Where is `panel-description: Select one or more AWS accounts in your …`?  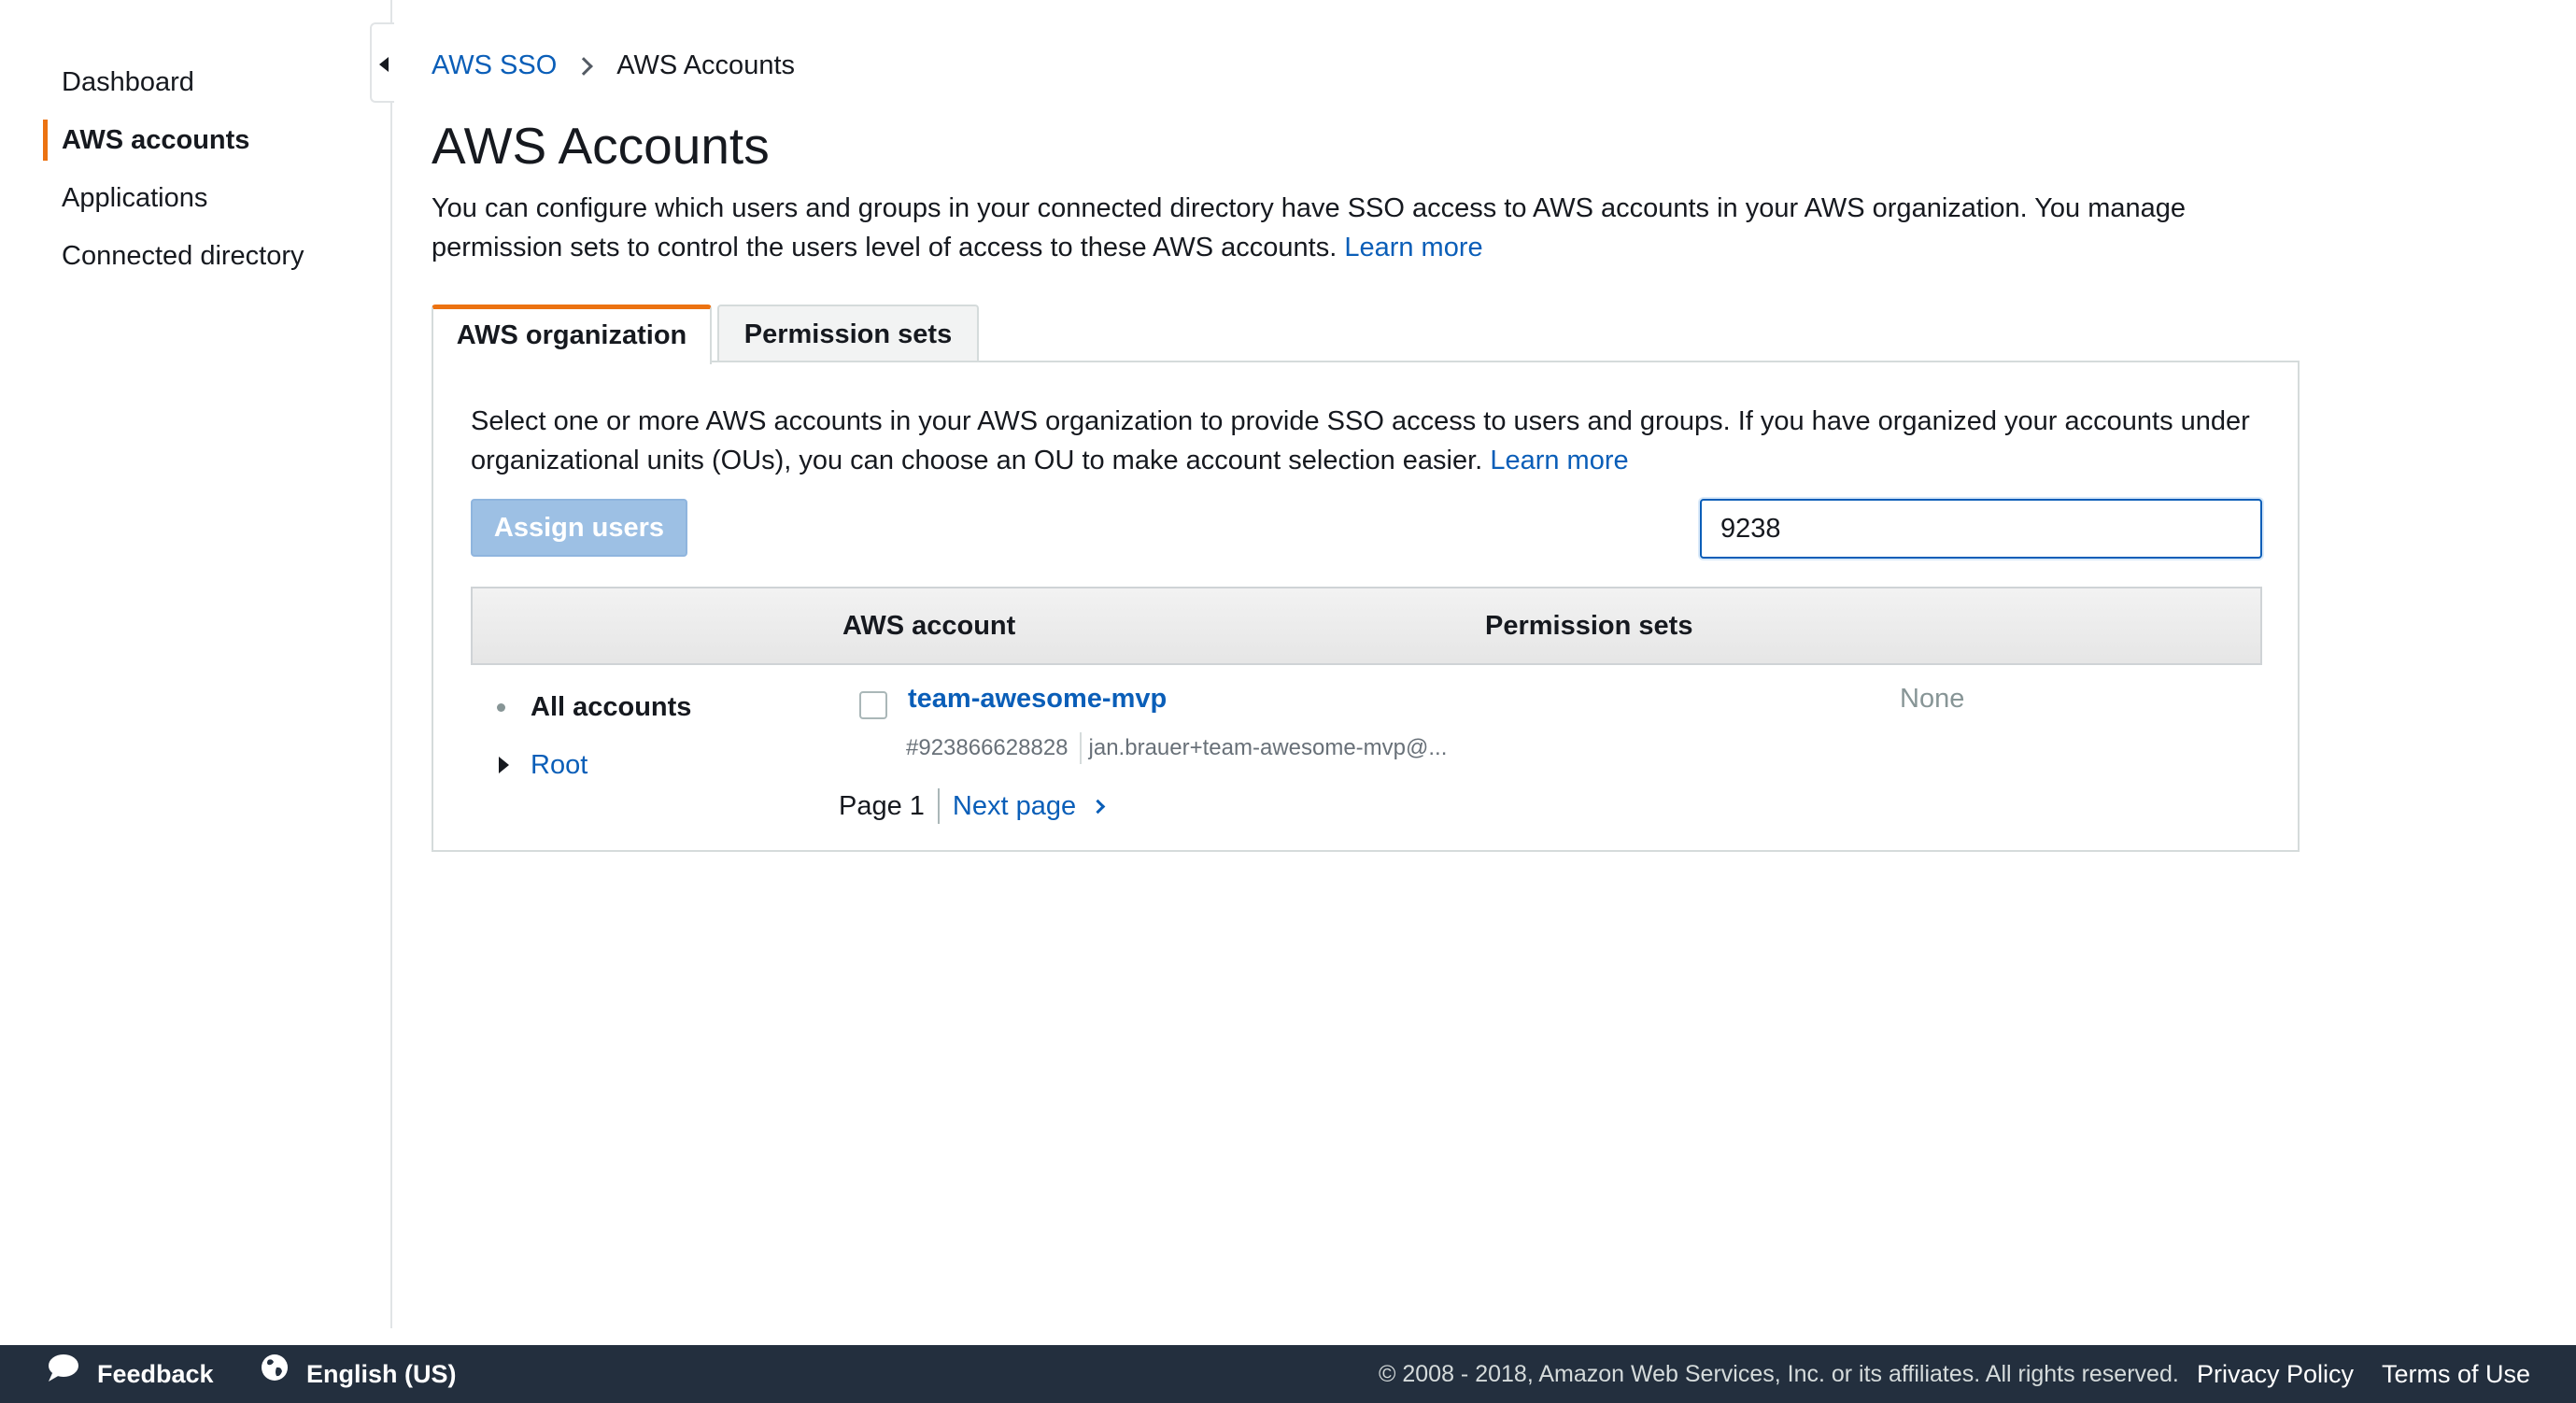
panel-description: Select one or more AWS accounts in your … is located at coordinates (1372, 441).